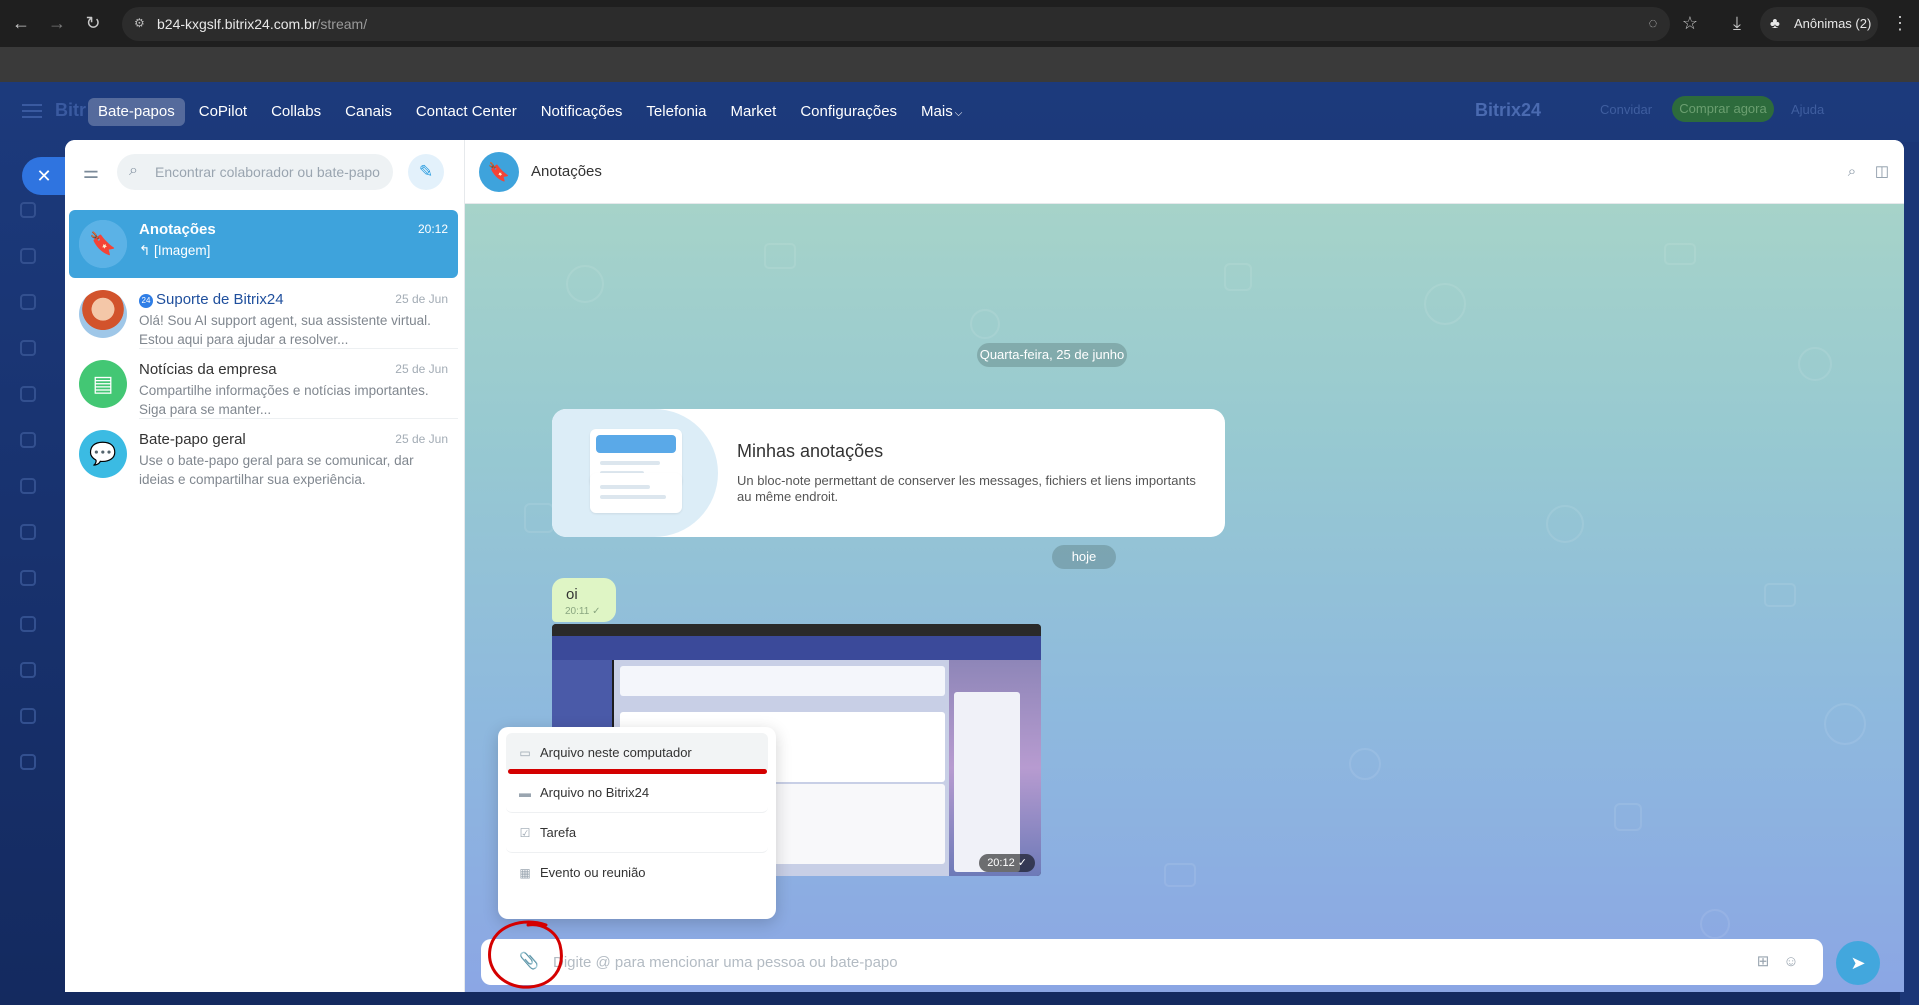 This screenshot has height=1005, width=1919. Describe the element at coordinates (616, 752) in the screenshot. I see `attach-menu-label: Arquivo neste computador` at that location.